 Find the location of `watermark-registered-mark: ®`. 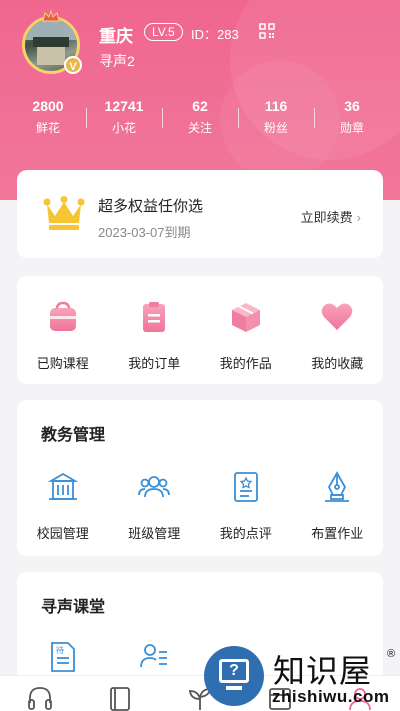

watermark-registered-mark: ® is located at coordinates (391, 654).